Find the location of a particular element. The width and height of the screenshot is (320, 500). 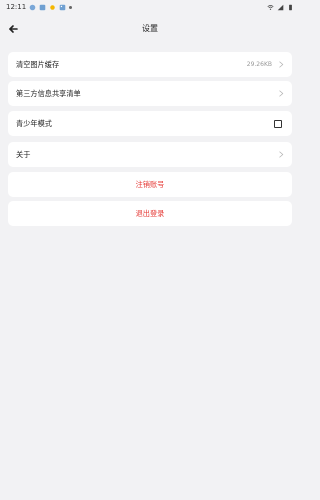

status-bar: 12:11 is located at coordinates (150, 7).